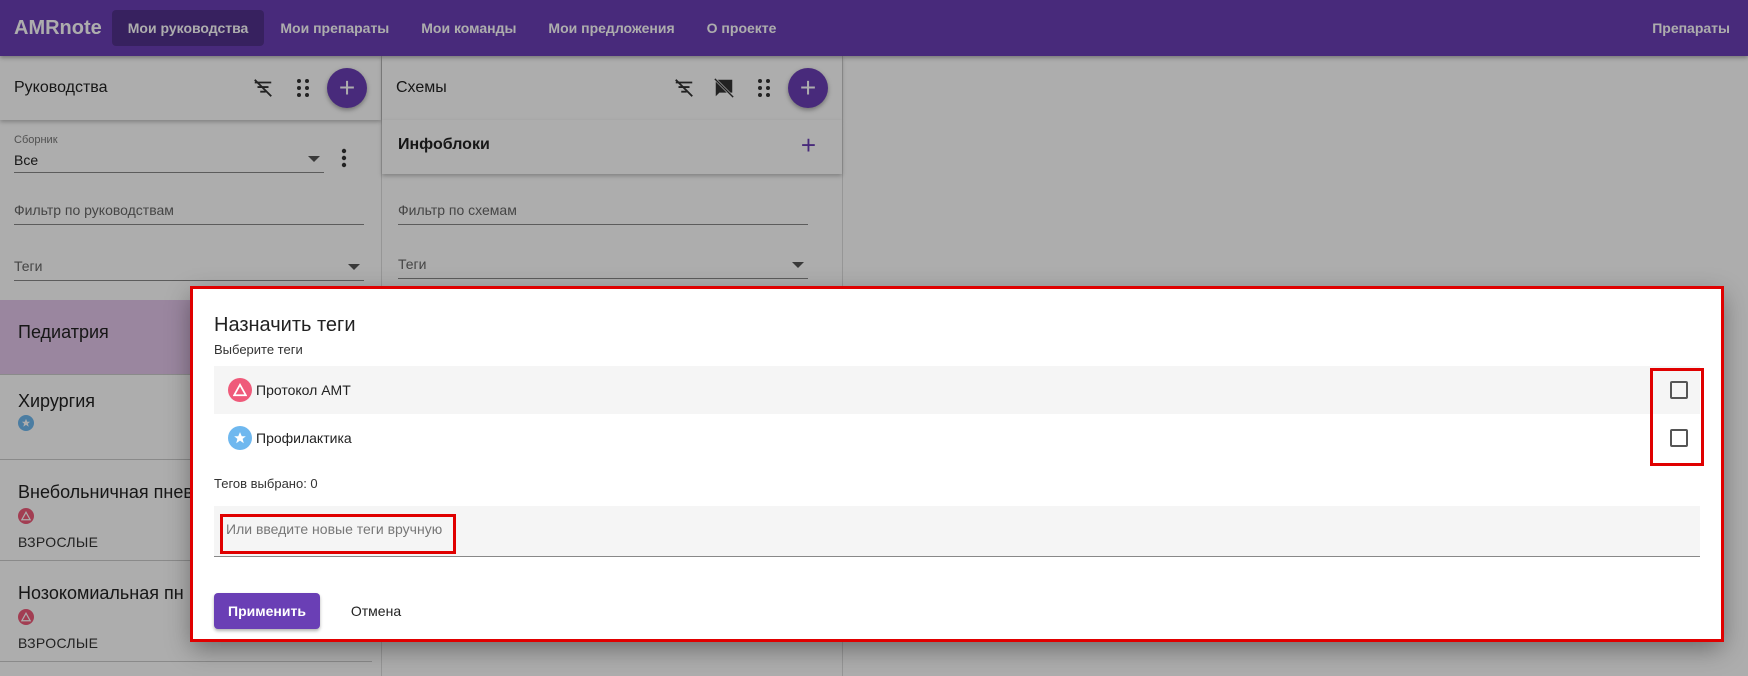  Describe the element at coordinates (240, 390) in the screenshot. I see `warning-triangle-icon` at that location.